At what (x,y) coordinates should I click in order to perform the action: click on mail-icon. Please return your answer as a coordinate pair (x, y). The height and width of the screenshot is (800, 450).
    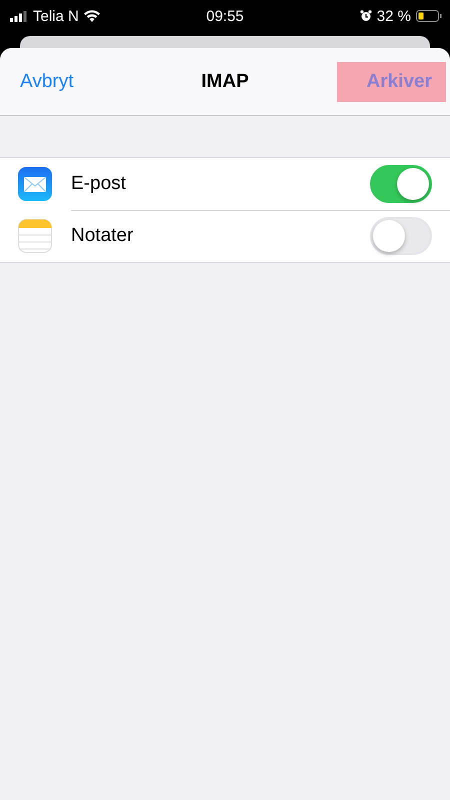
    Looking at the image, I should click on (35, 184).